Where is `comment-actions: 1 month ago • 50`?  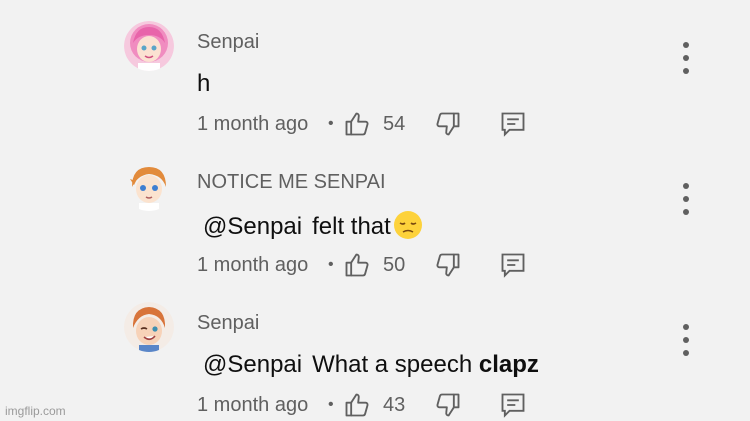
comment-actions: 1 month ago • 50 is located at coordinates (377, 265).